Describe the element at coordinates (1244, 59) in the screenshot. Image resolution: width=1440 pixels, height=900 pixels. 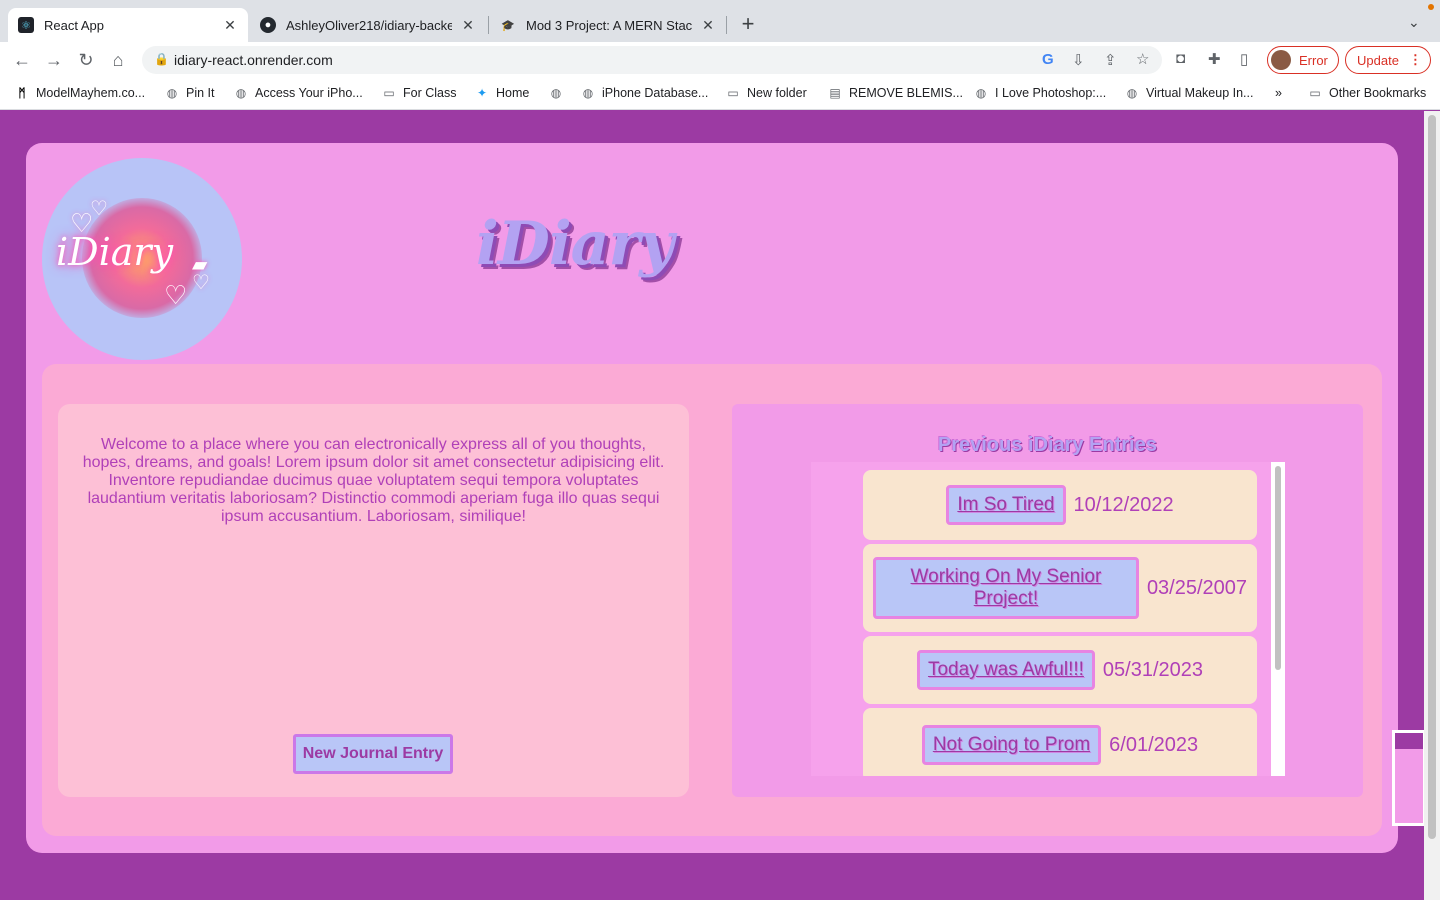
I see `side-panel-icon: ▯` at that location.